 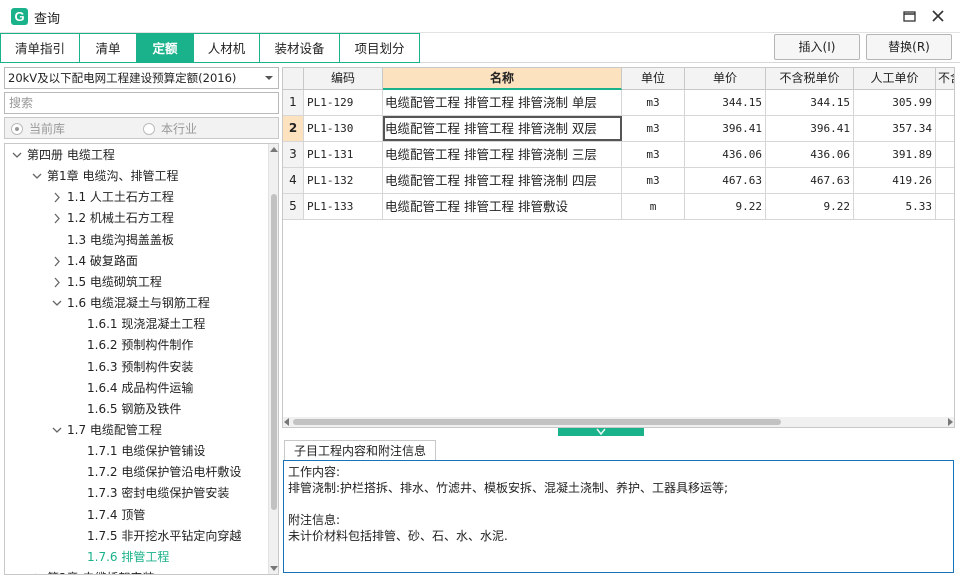 What do you see at coordinates (810, 78) in the screenshot?
I see `header-price-ex-tax: 不含税单价` at bounding box center [810, 78].